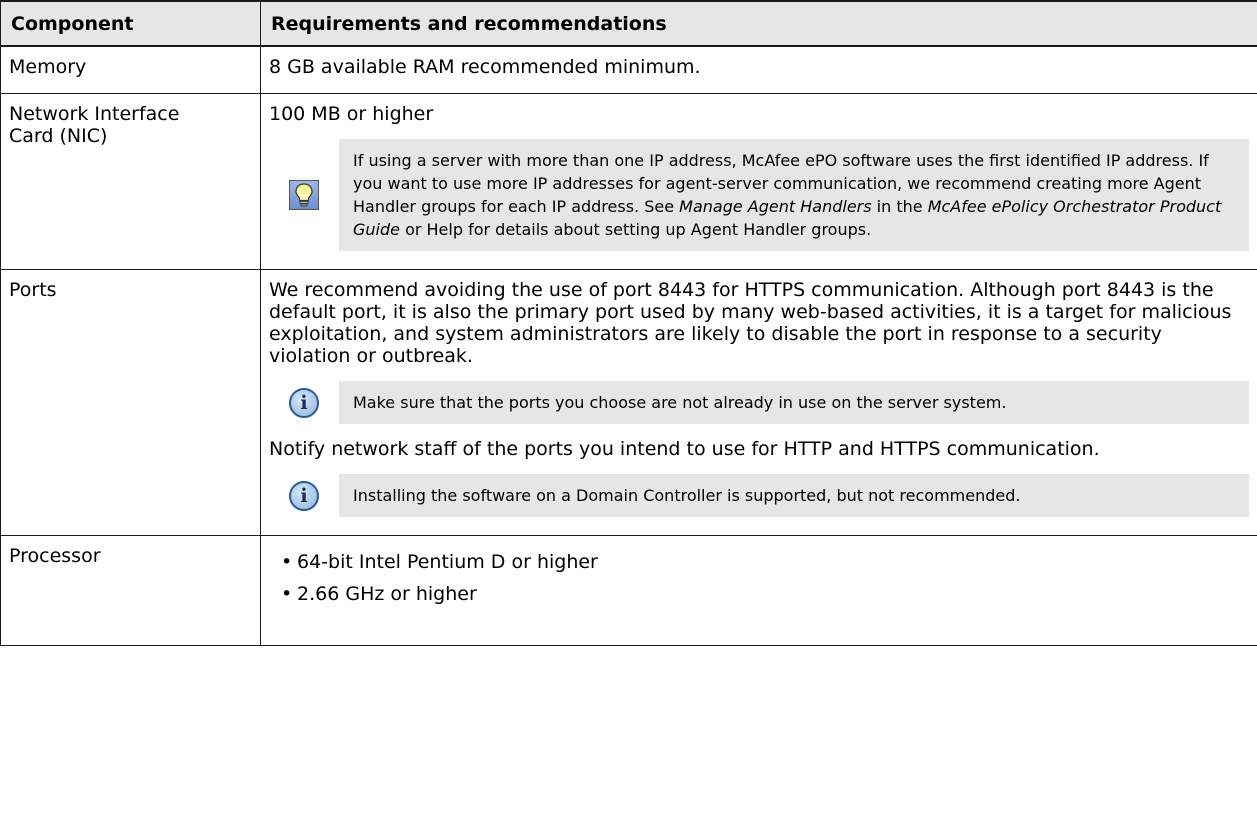 This screenshot has width=1257, height=837. Describe the element at coordinates (775, 206) in the screenshot. I see `tip-italic-manage-agent-handlers: Manage Agent Handlers` at that location.